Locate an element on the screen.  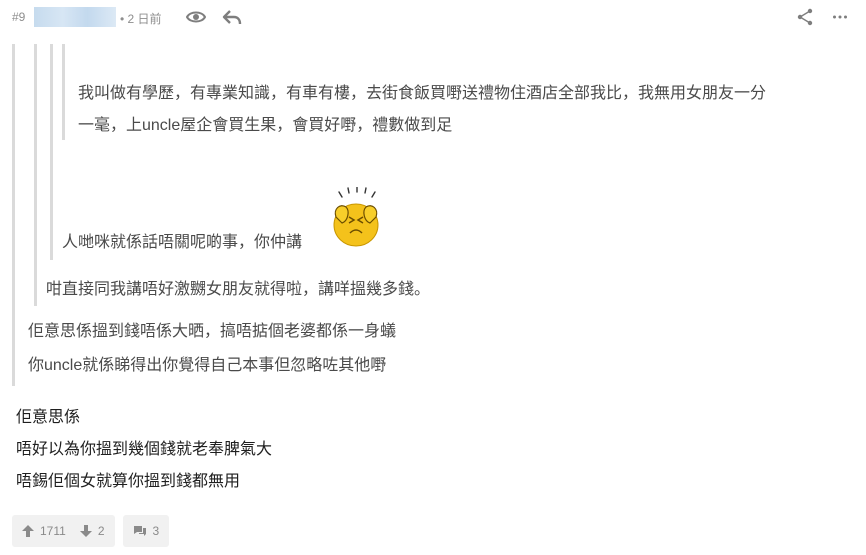
quote-line: 你uncle就係睇得出你覺得自己本事但忽略咗其他嘢 is located at coordinates (207, 365).